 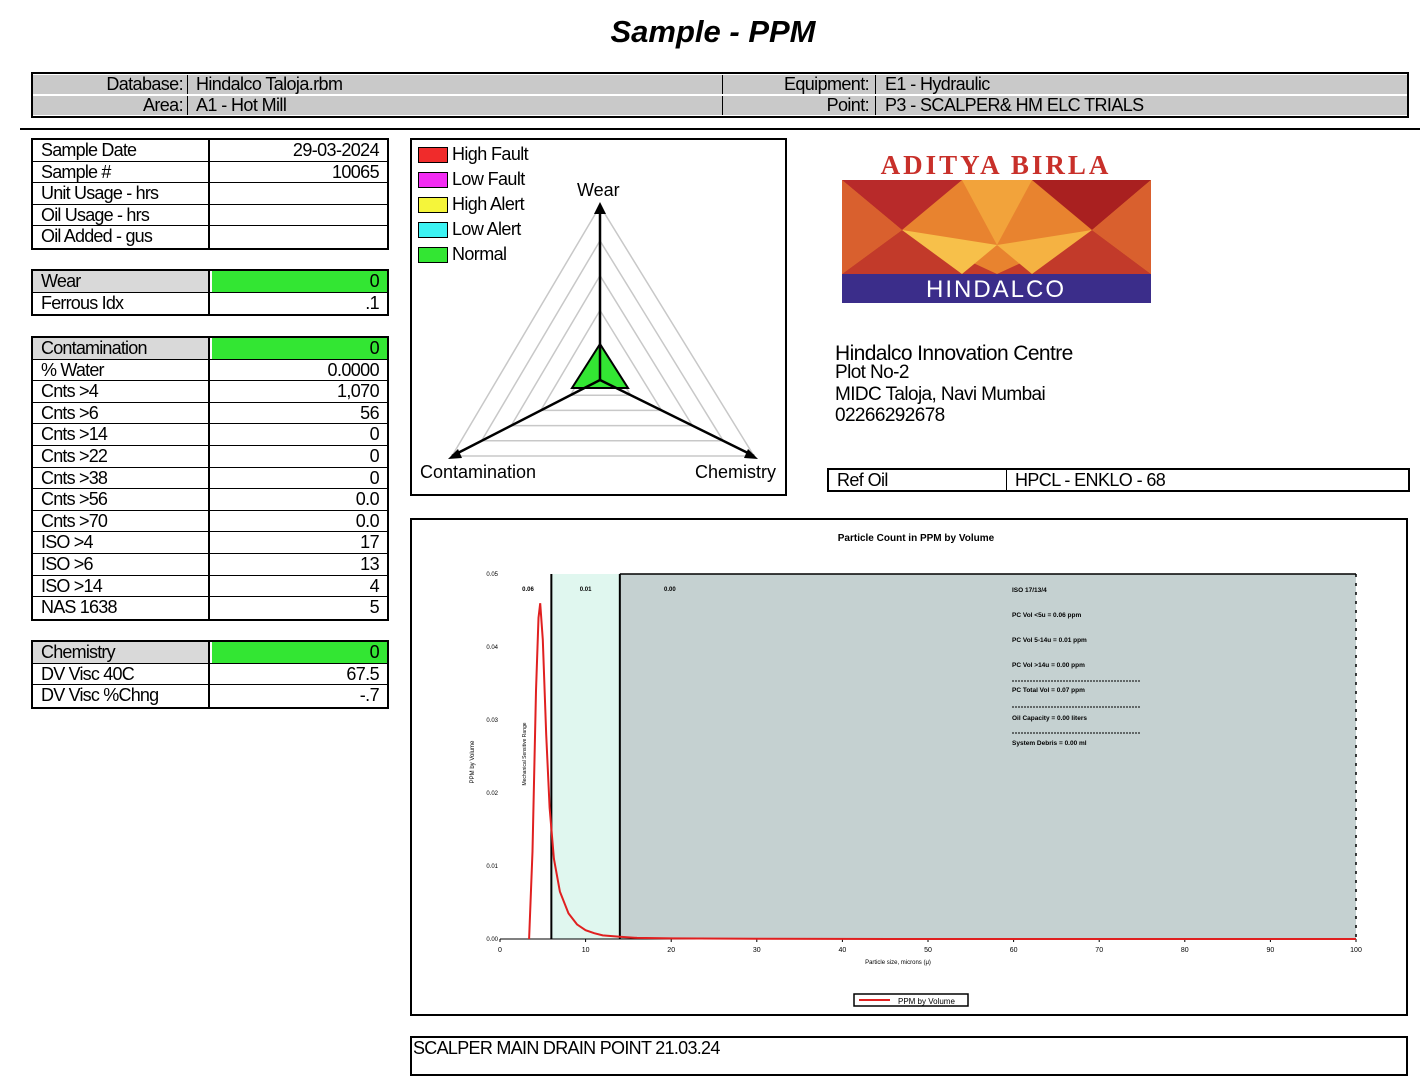 I want to click on radar-axis-chemistry: Chemistry, so click(x=735, y=472).